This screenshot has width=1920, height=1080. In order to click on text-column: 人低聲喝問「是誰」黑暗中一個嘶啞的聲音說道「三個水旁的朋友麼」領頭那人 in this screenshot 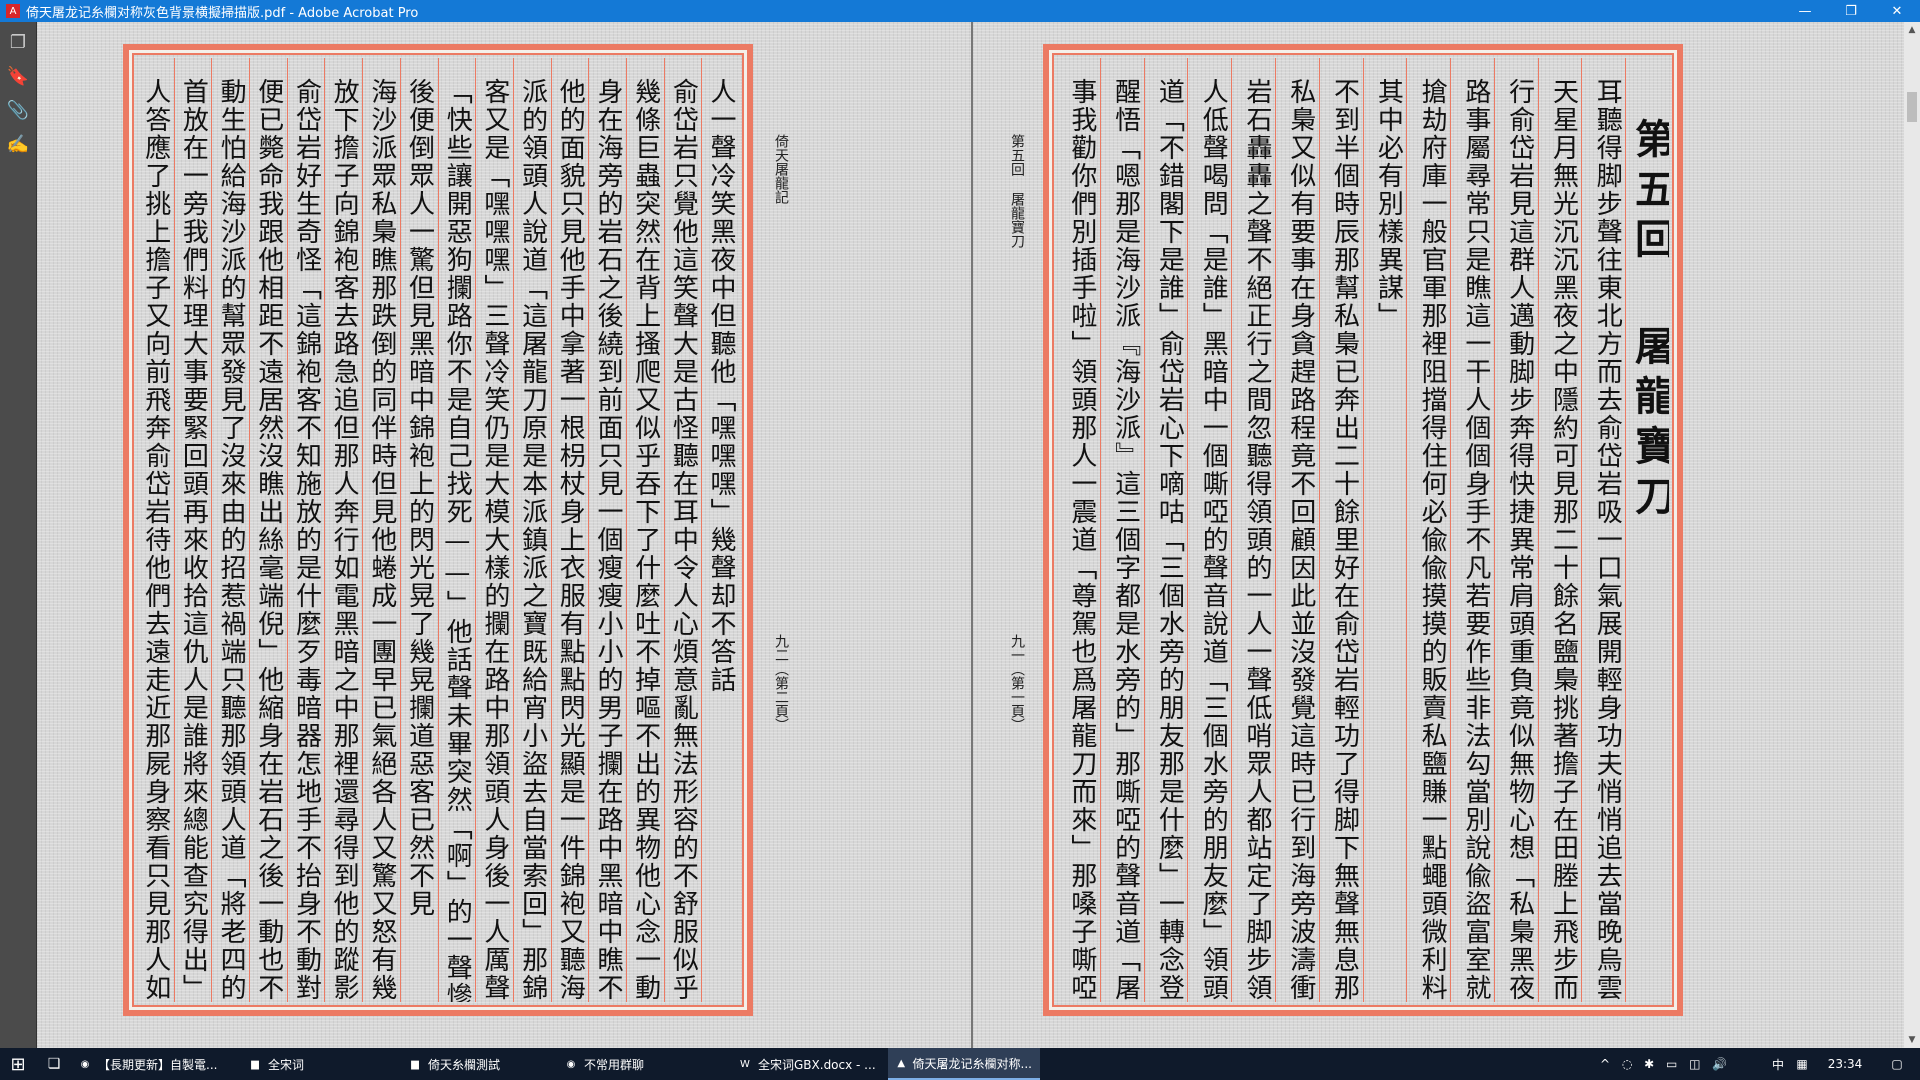, I will do `click(1209, 530)`.